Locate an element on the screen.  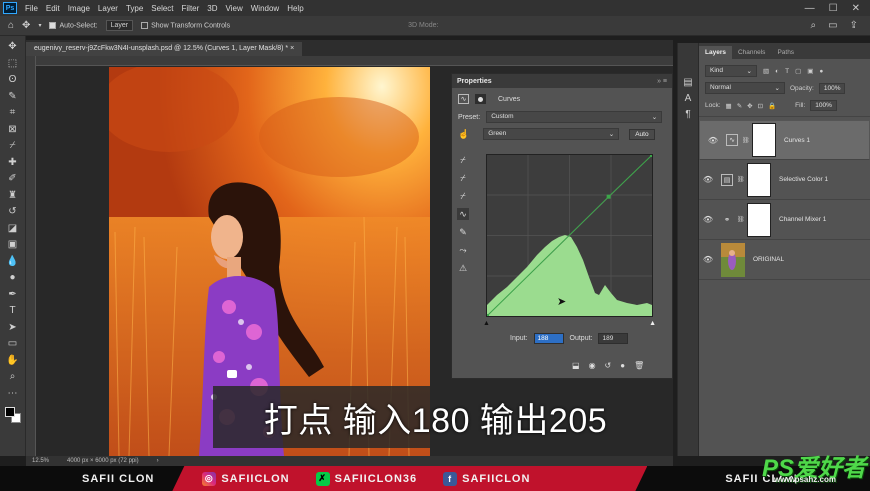
opacity-field: 100% is located at coordinates (832, 88).